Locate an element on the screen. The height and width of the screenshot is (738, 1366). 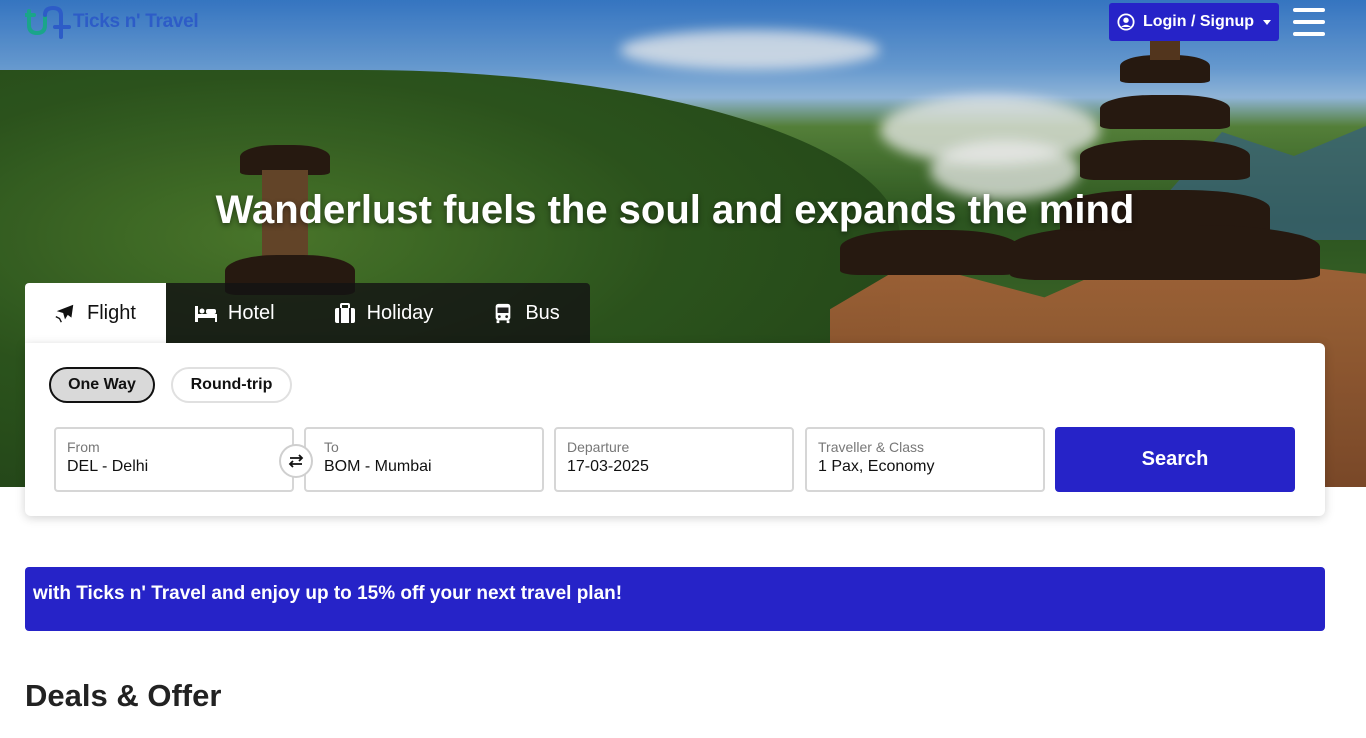
tab-flight: Flight is located at coordinates (95, 313).